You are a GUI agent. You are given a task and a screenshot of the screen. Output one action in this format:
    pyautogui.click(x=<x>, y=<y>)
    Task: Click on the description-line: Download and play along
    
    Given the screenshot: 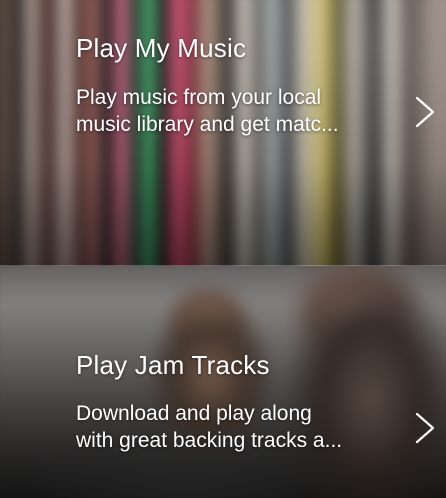 What is the action you would take?
    pyautogui.click(x=194, y=413)
    